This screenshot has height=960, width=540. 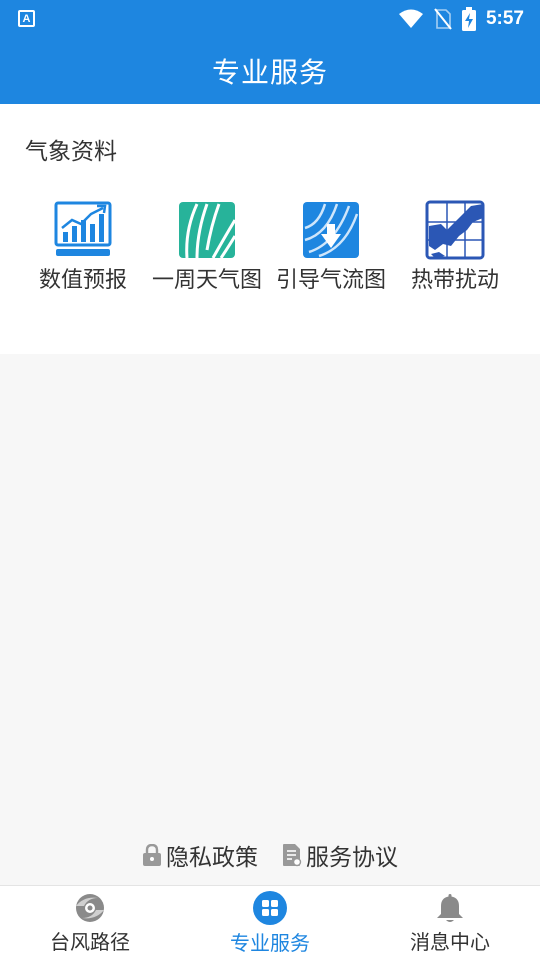 I want to click on privacy-policy-link: 隐私政策, so click(x=200, y=855).